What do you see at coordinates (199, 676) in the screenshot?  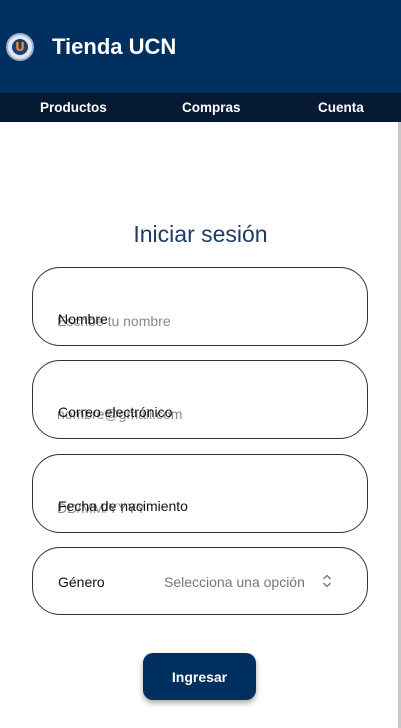 I see `ingresar-button: Ingresar` at bounding box center [199, 676].